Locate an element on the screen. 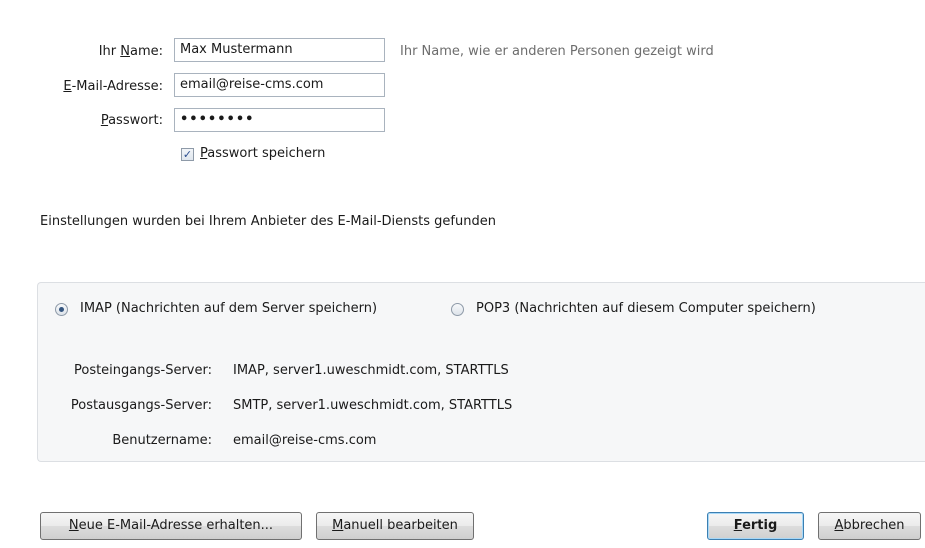 Image resolution: width=925 pixels, height=548 pixels. username-label: Benutzername: is located at coordinates (162, 440).